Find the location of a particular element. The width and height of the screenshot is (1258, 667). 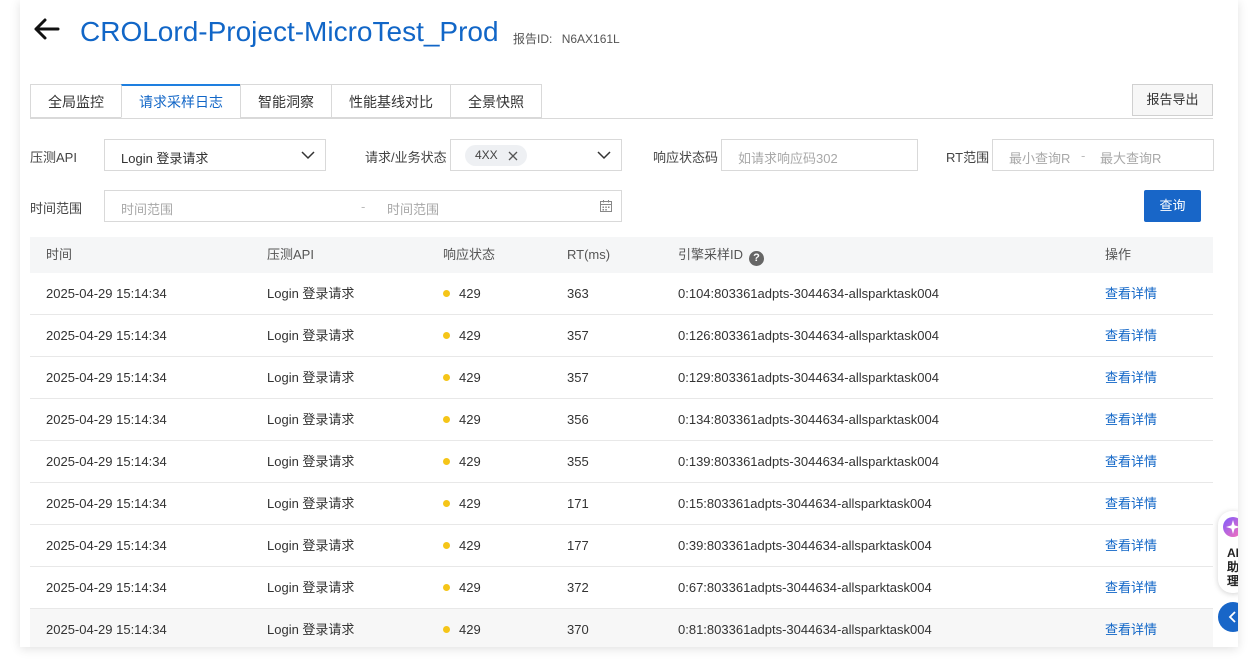

api-select: Login 登录请求 is located at coordinates (215, 155).